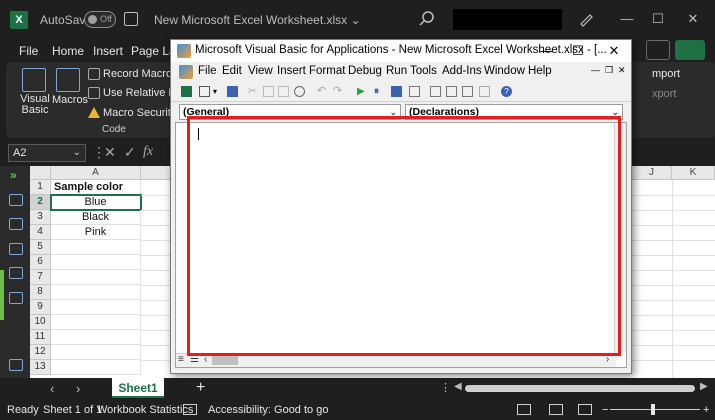  Describe the element at coordinates (693, 173) in the screenshot. I see `column-header: K` at that location.